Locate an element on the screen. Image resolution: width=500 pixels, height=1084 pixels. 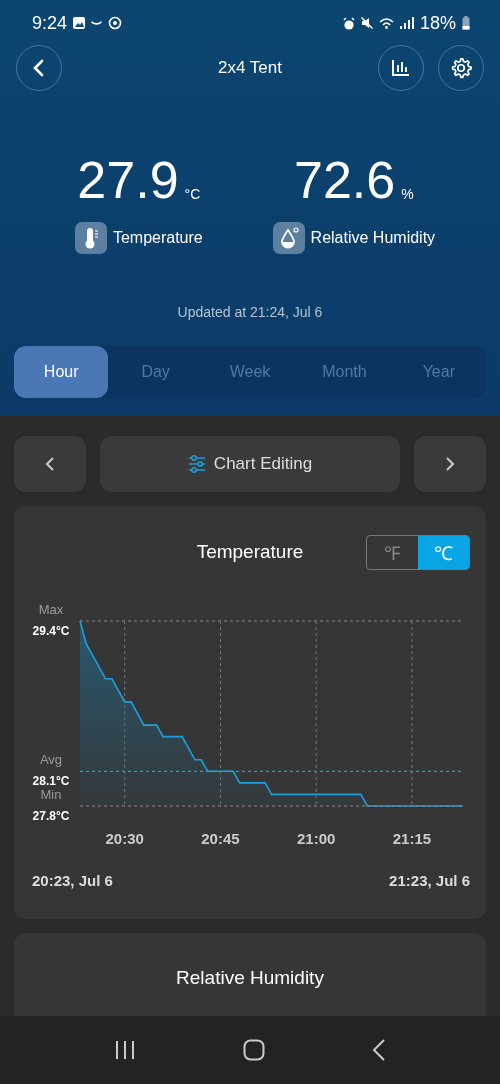
period-tab: Week is located at coordinates (250, 372).